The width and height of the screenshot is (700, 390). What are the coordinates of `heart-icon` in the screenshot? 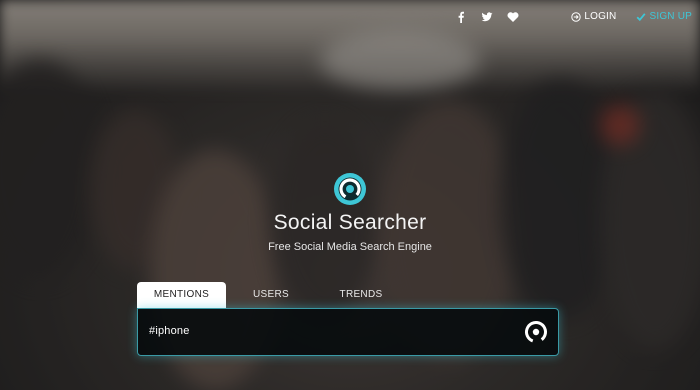 It's located at (513, 17).